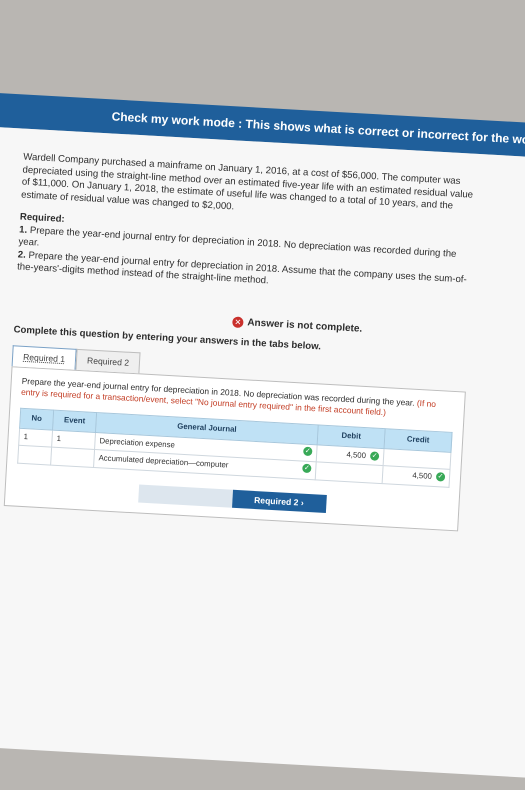 This screenshot has height=790, width=525. Describe the element at coordinates (34, 455) in the screenshot. I see `row-2-no` at that location.